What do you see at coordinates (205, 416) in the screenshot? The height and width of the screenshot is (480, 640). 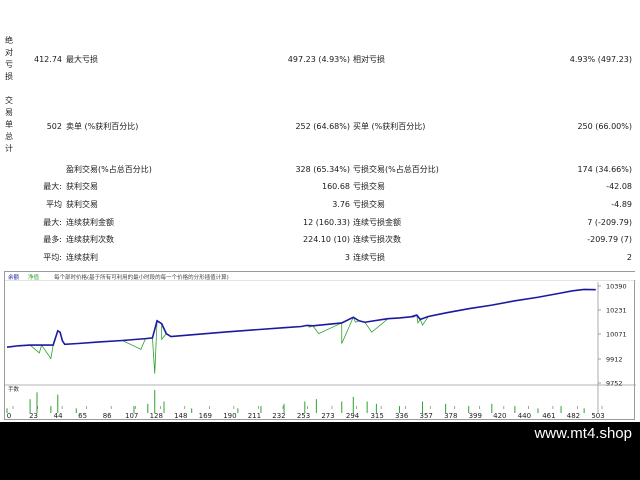 I see `x-tick-label-8: 169` at bounding box center [205, 416].